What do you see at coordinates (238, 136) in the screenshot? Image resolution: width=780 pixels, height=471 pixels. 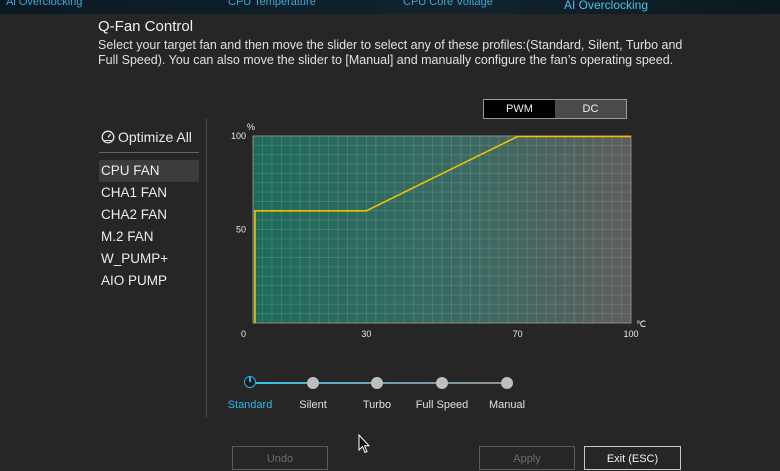 I see `y-tick-label: 100` at bounding box center [238, 136].